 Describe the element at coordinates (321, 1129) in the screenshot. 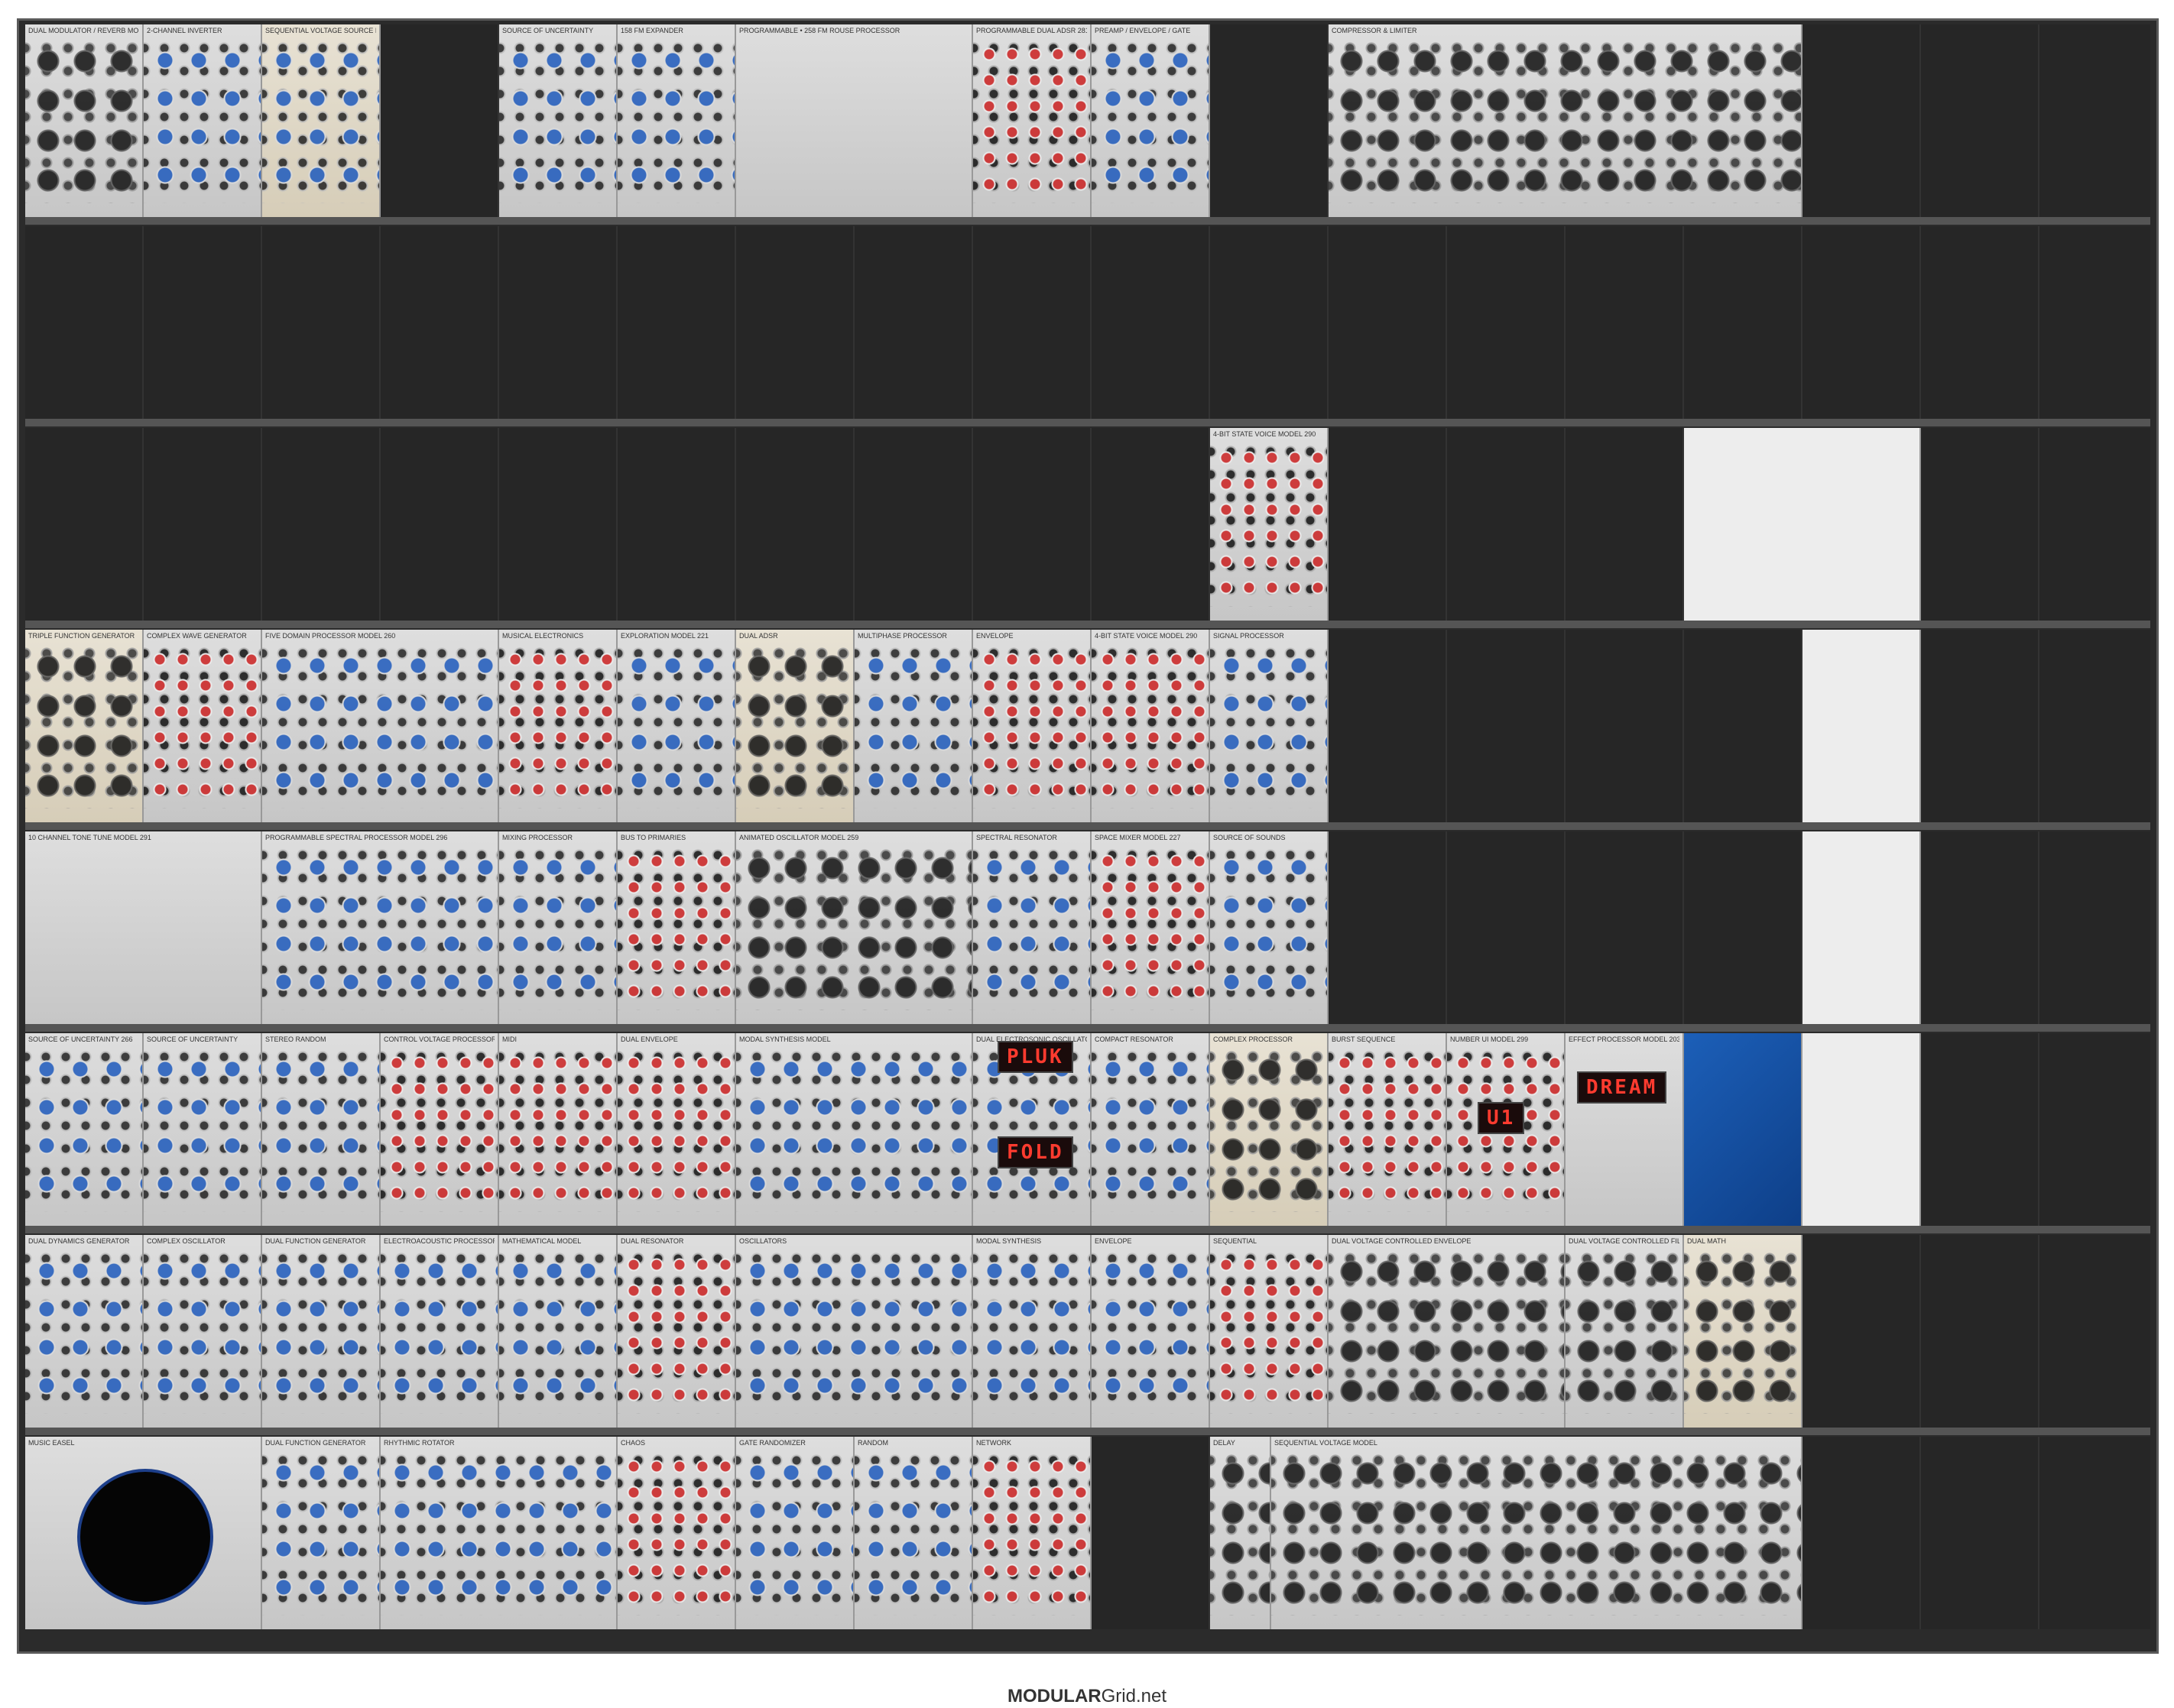

I see `module: STEREO RANDOM` at that location.